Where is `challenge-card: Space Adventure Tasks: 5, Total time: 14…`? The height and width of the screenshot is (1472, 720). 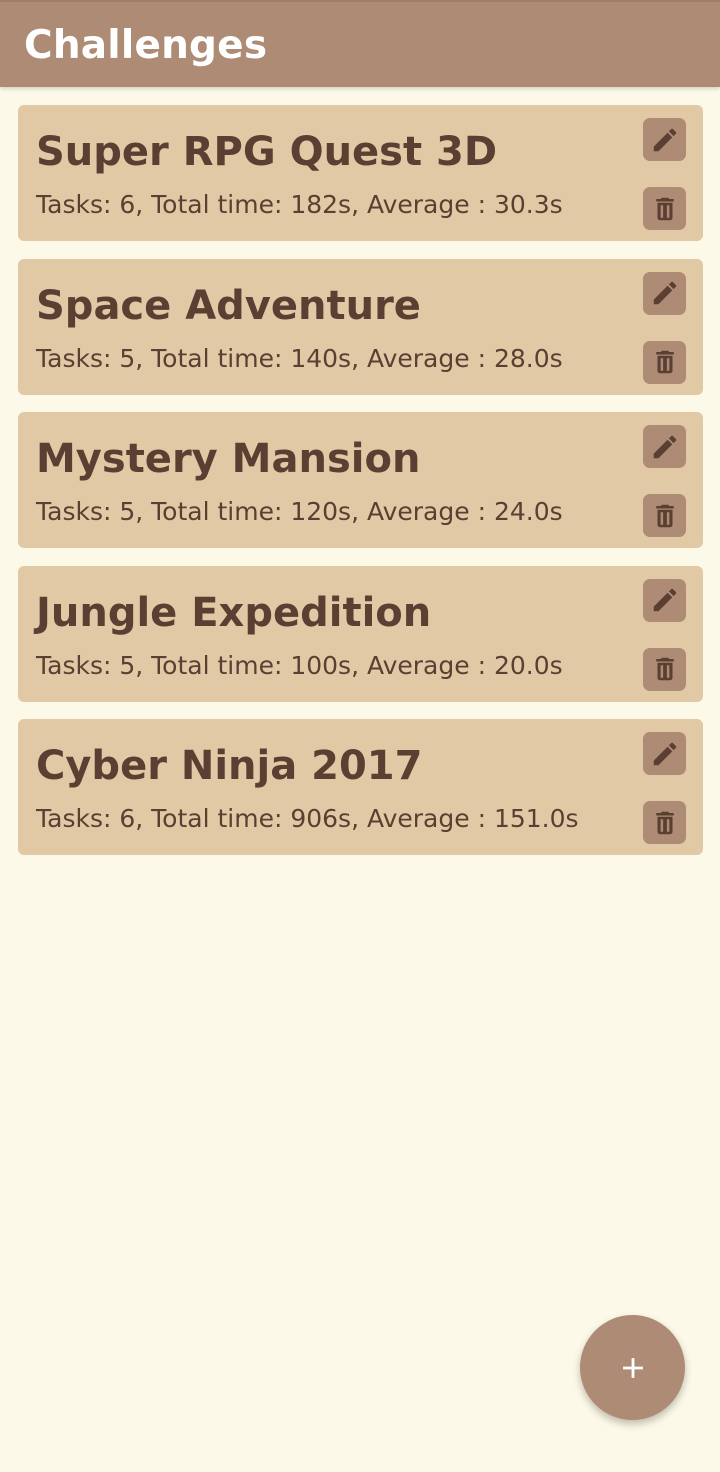
challenge-card: Space Adventure Tasks: 5, Total time: 14… is located at coordinates (360, 326).